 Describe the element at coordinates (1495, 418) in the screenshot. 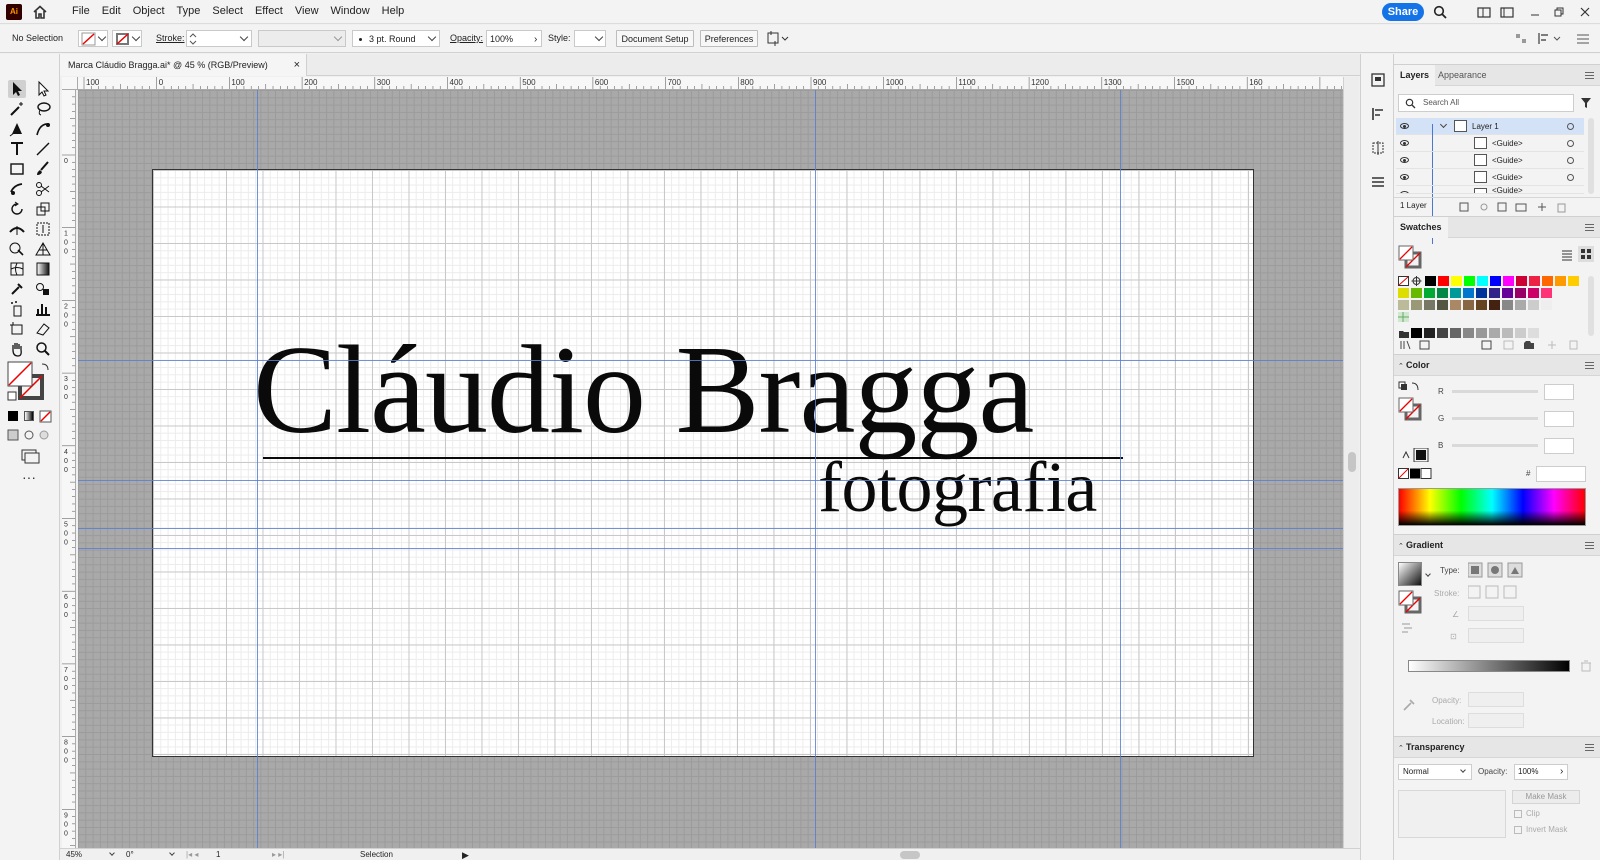

I see `green-slider` at that location.